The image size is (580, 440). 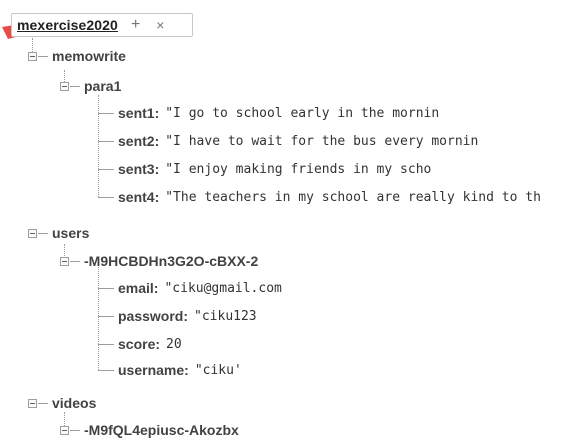 I want to click on node-key: videos, so click(x=74, y=403).